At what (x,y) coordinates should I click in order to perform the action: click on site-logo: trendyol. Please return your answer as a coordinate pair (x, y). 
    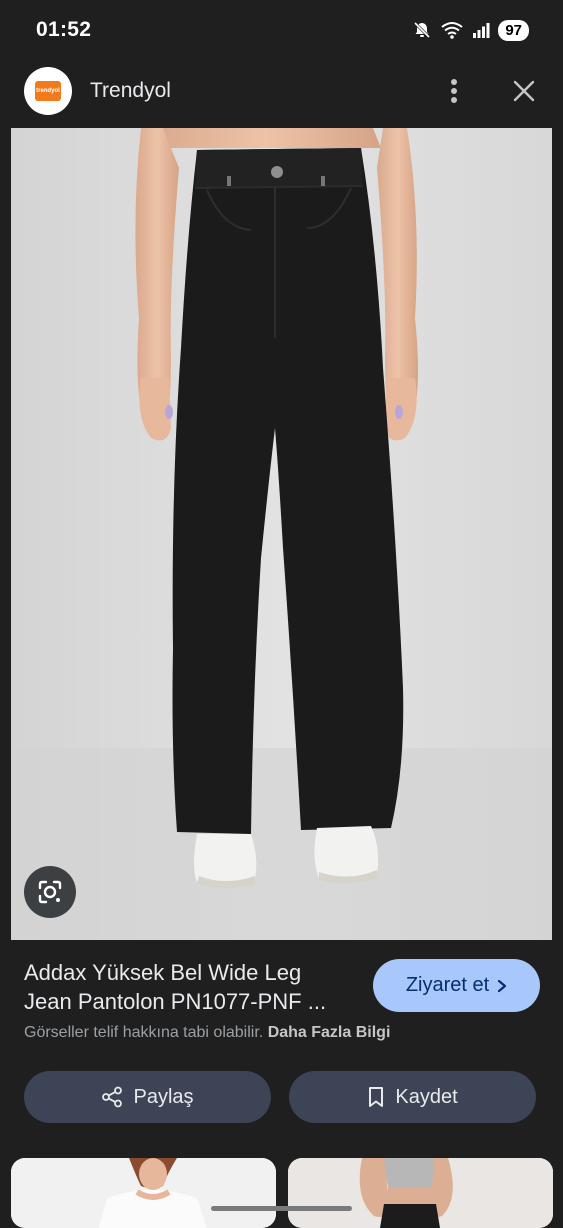
    Looking at the image, I should click on (48, 91).